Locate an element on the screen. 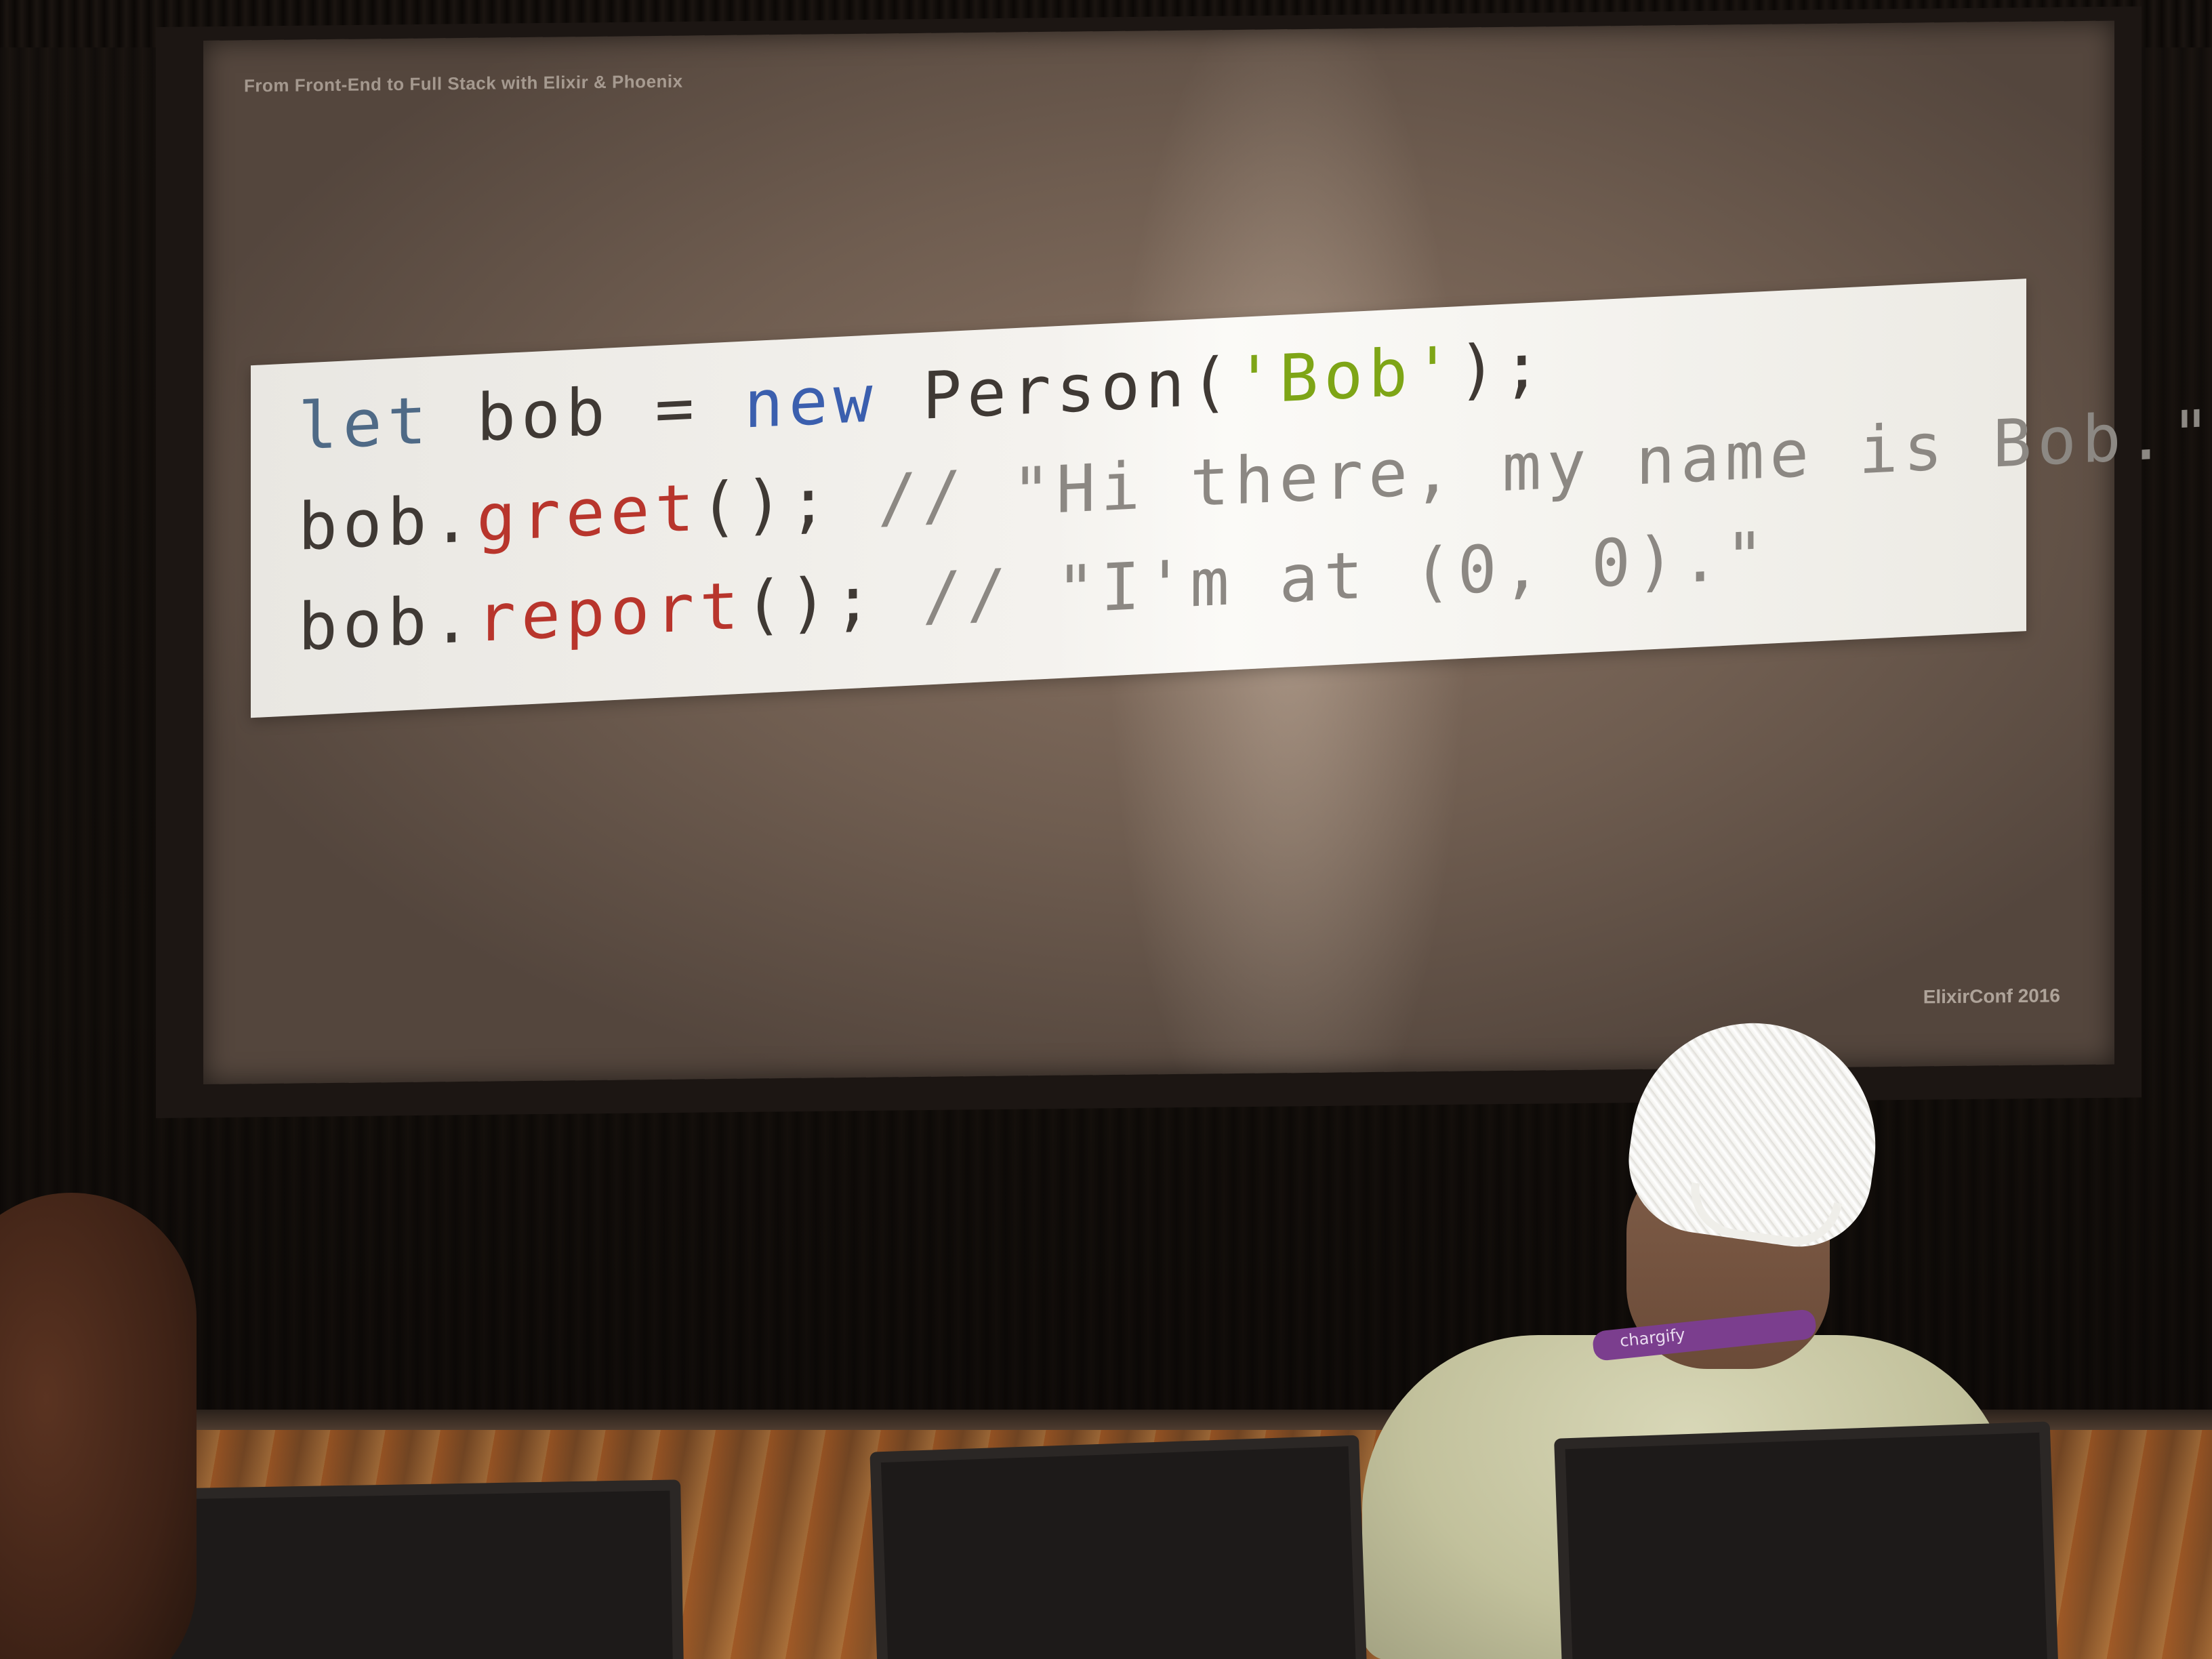 The image size is (2212, 1659). slide-footer: ElixirConf 2016 is located at coordinates (1992, 996).